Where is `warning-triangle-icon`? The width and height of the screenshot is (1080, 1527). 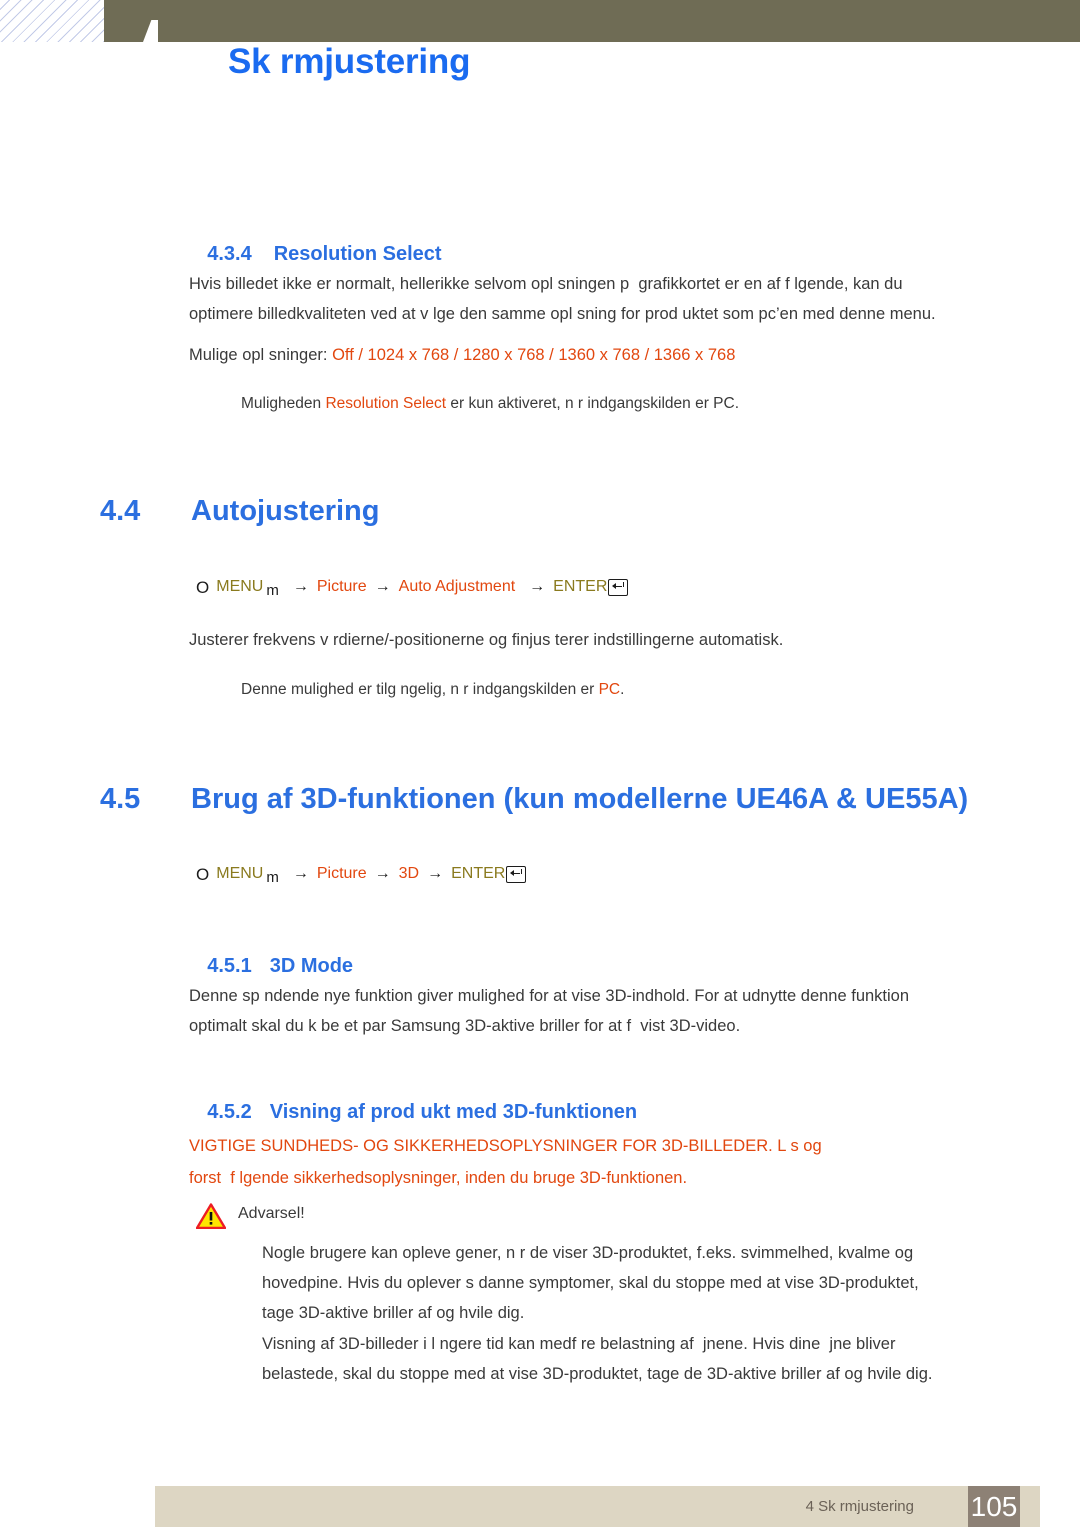 warning-triangle-icon is located at coordinates (211, 1216).